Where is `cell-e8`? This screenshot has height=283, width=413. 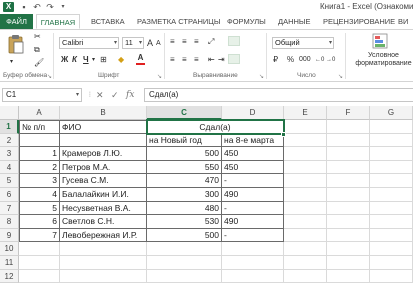
cell-e8 is located at coordinates (305, 222).